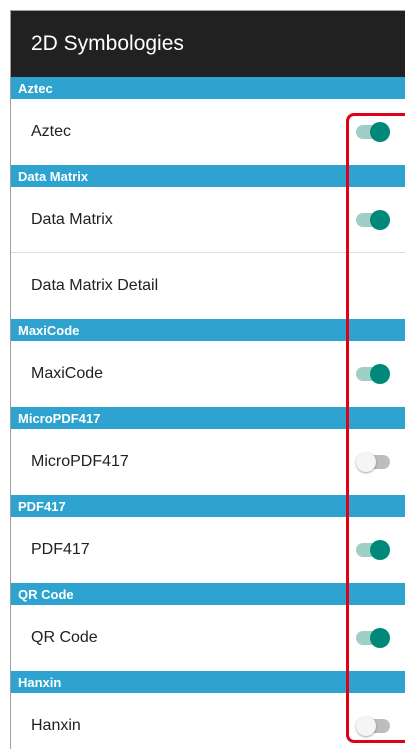  What do you see at coordinates (208, 220) in the screenshot?
I see `setting-row-data-matrix: Data Matrix` at bounding box center [208, 220].